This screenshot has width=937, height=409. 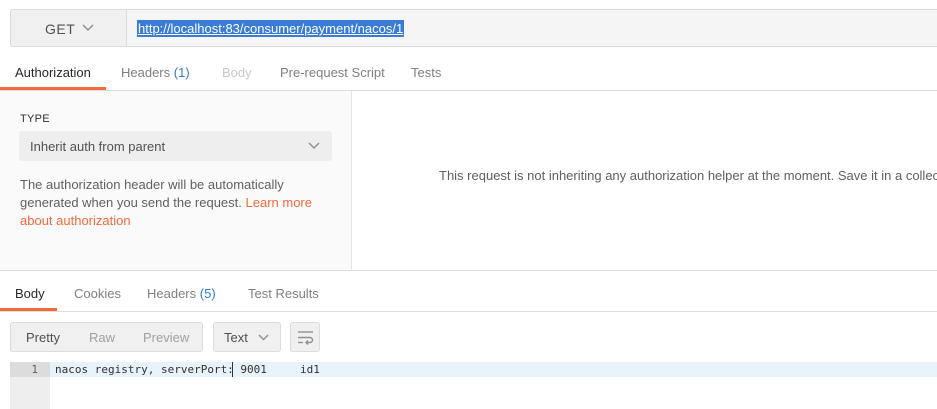 I want to click on tab-label: Pre-request Script, so click(x=332, y=72).